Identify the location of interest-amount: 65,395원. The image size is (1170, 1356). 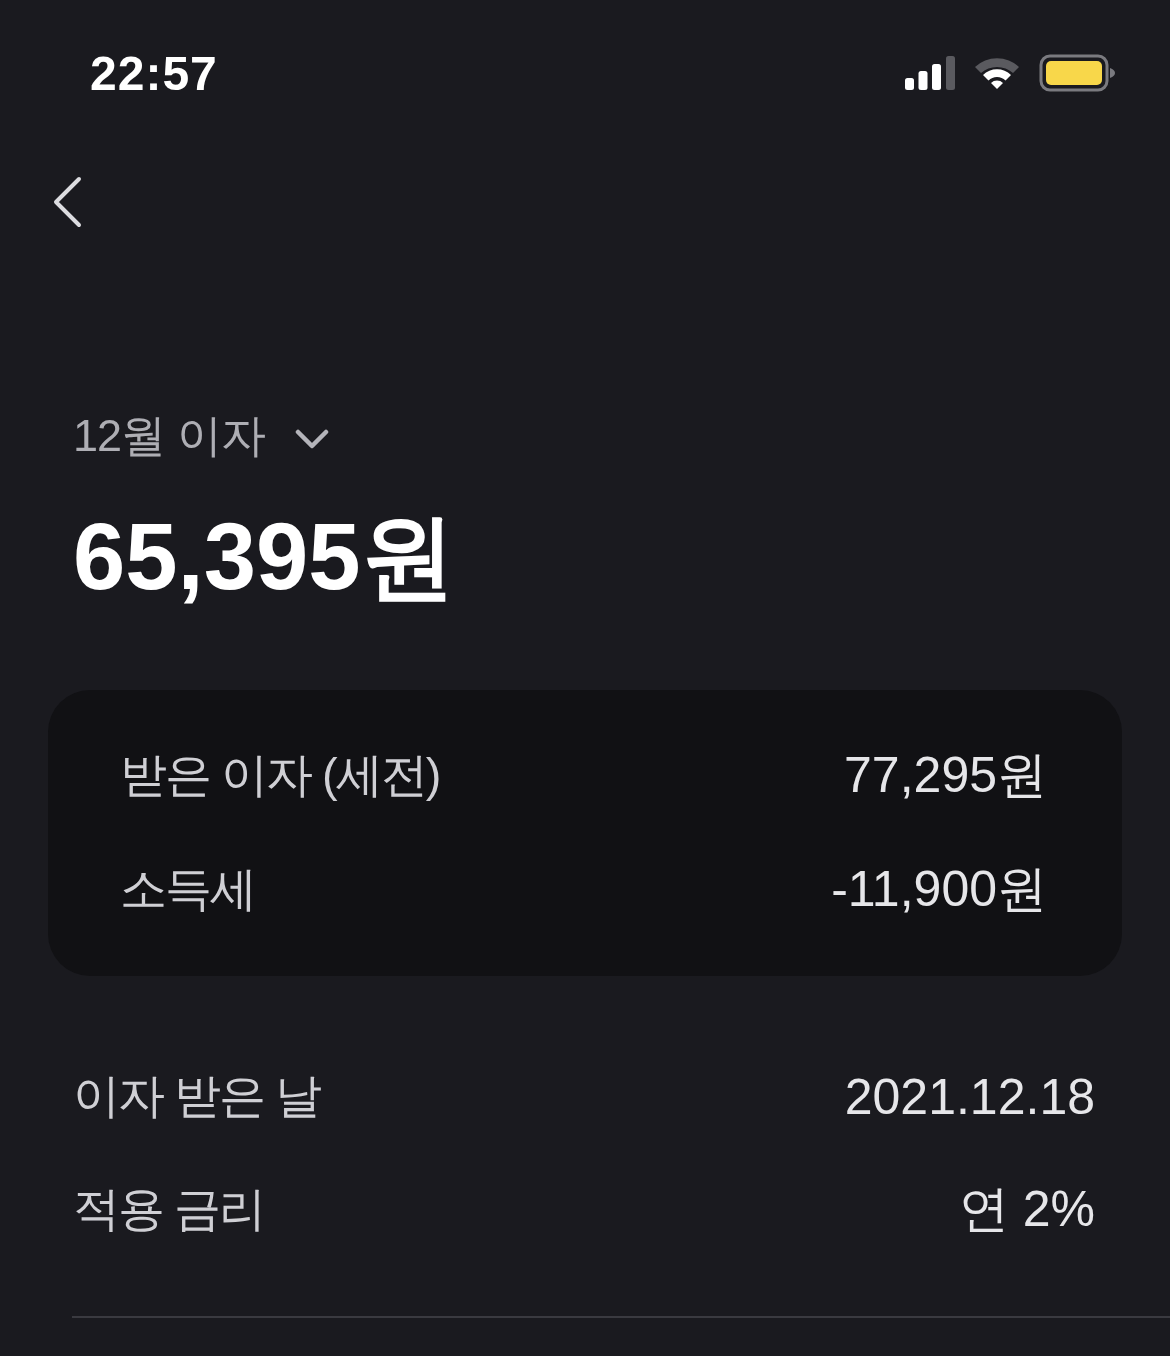
(264, 557).